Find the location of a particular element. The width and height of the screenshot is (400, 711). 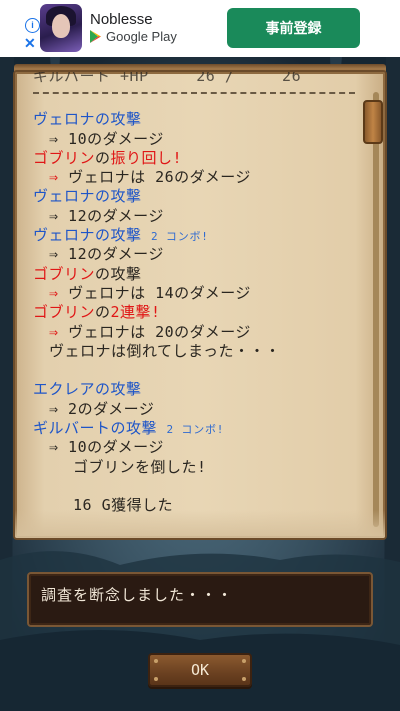

message-box: 調査を断念しました・・・ is located at coordinates (200, 599).